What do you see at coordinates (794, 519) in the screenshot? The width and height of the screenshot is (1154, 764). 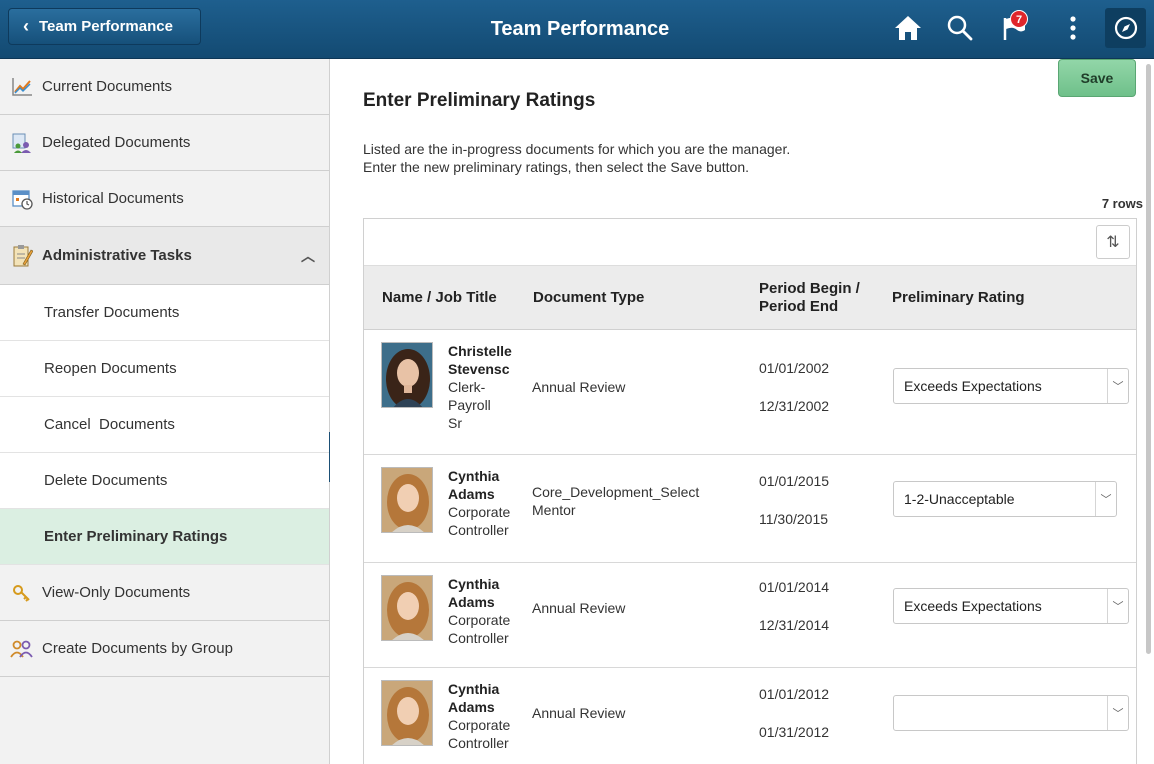 I see `period-end: 11/30/2015` at bounding box center [794, 519].